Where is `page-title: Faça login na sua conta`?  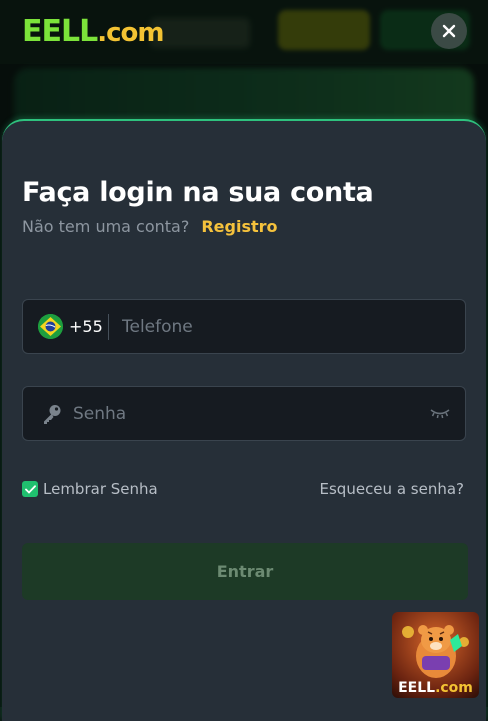
page-title: Faça login na sua conta is located at coordinates (198, 192).